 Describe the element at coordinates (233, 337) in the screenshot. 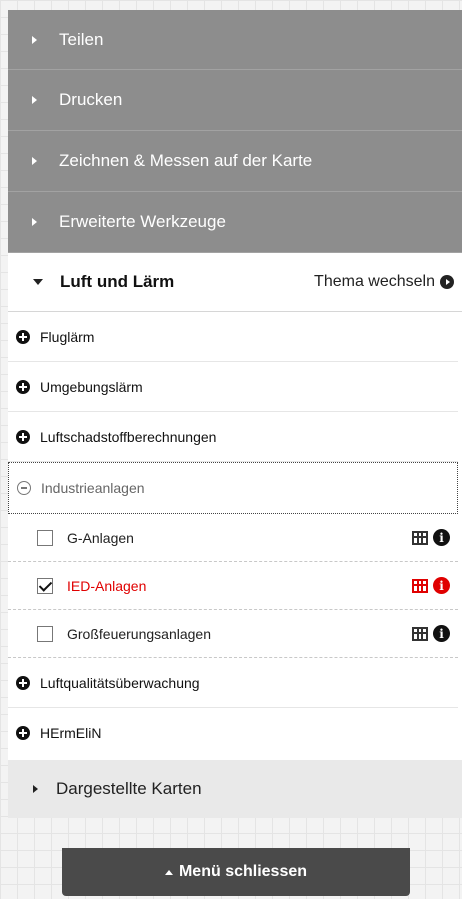

I see `layer-group-fluglaerm: Fluglärm` at that location.